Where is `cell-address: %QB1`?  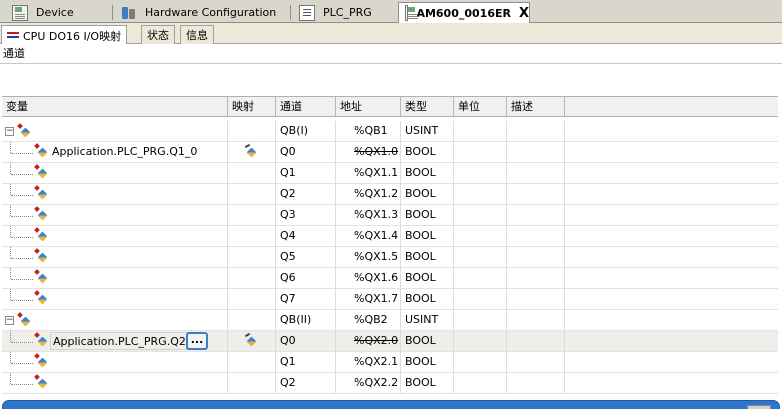
cell-address: %QB1 is located at coordinates (368, 131).